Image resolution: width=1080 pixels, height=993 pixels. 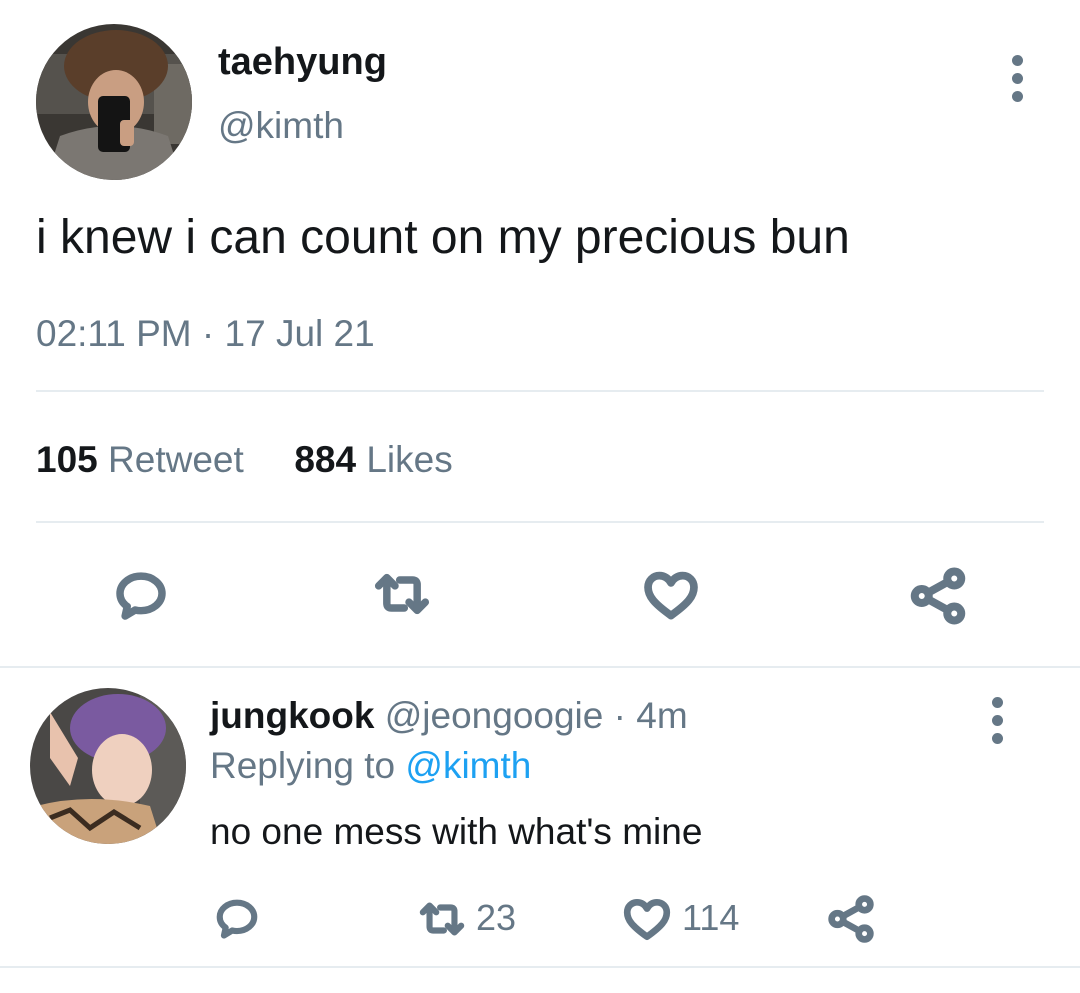 What do you see at coordinates (468, 765) in the screenshot?
I see `replying-to-handle: @kimth` at bounding box center [468, 765].